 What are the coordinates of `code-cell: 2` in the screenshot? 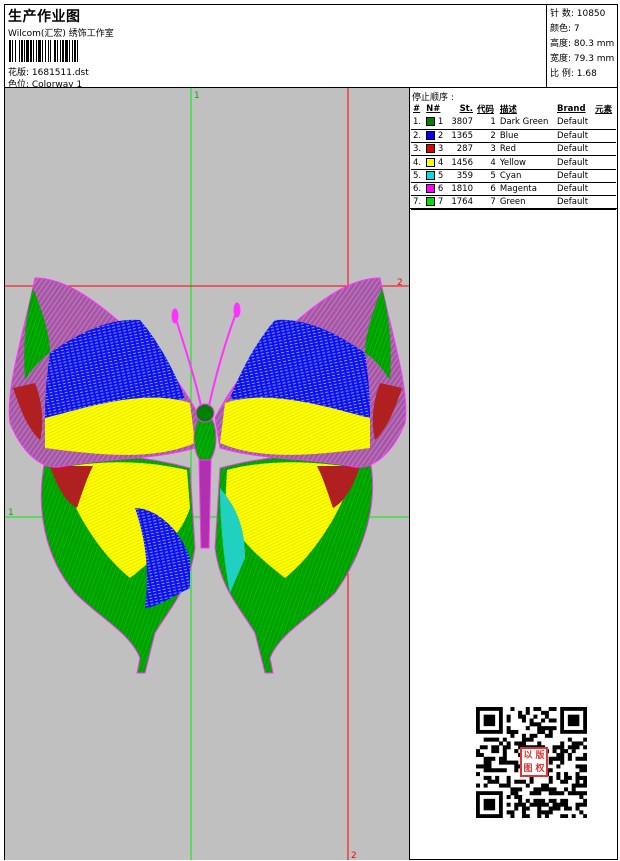 It's located at (493, 135).